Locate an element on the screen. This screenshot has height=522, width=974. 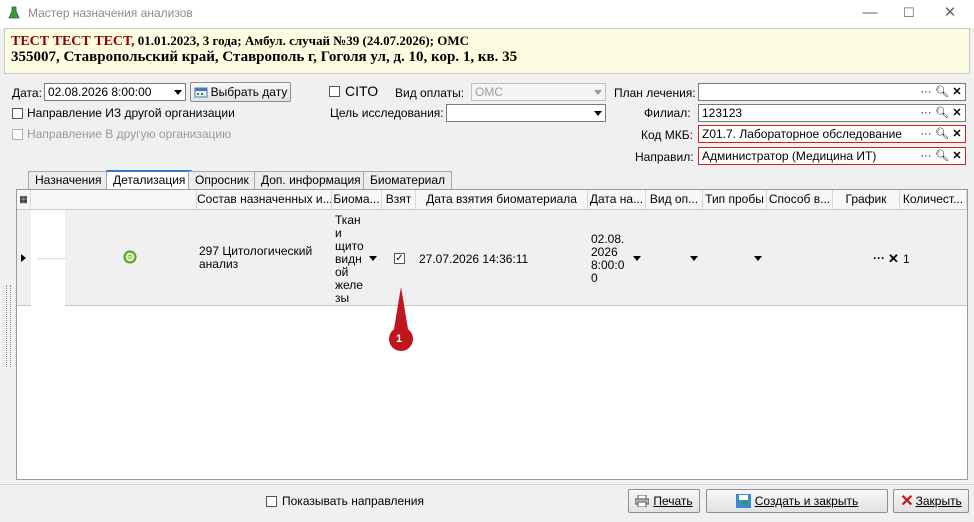
patient-name: ТЕСТ ТЕСТ ТЕСТ, is located at coordinates (73, 41).